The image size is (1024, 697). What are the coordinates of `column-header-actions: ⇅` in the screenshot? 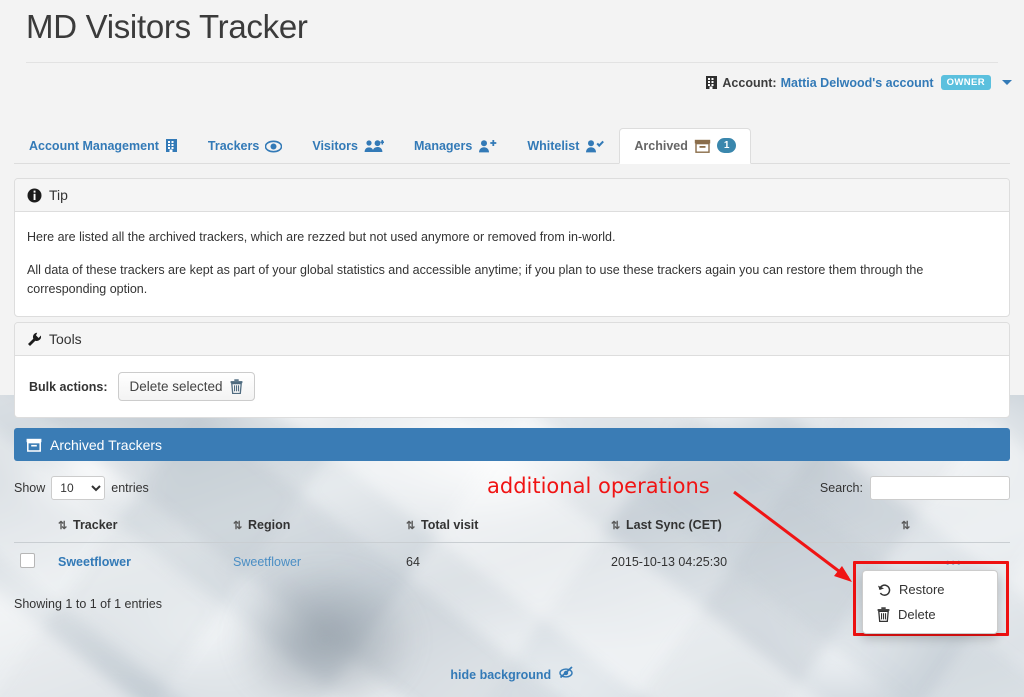 It's located at (952, 526).